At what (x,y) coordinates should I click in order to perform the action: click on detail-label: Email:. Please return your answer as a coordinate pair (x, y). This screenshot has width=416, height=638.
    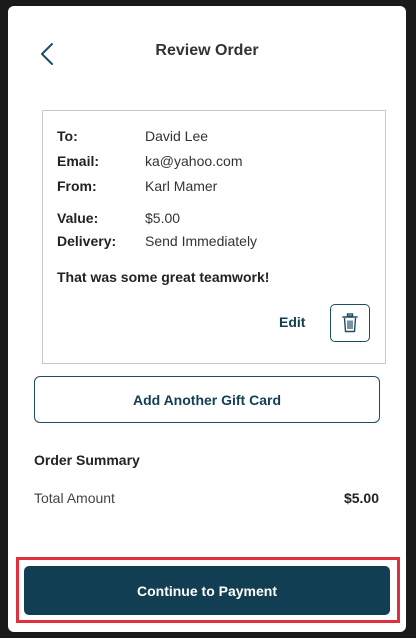
    Looking at the image, I should click on (78, 161).